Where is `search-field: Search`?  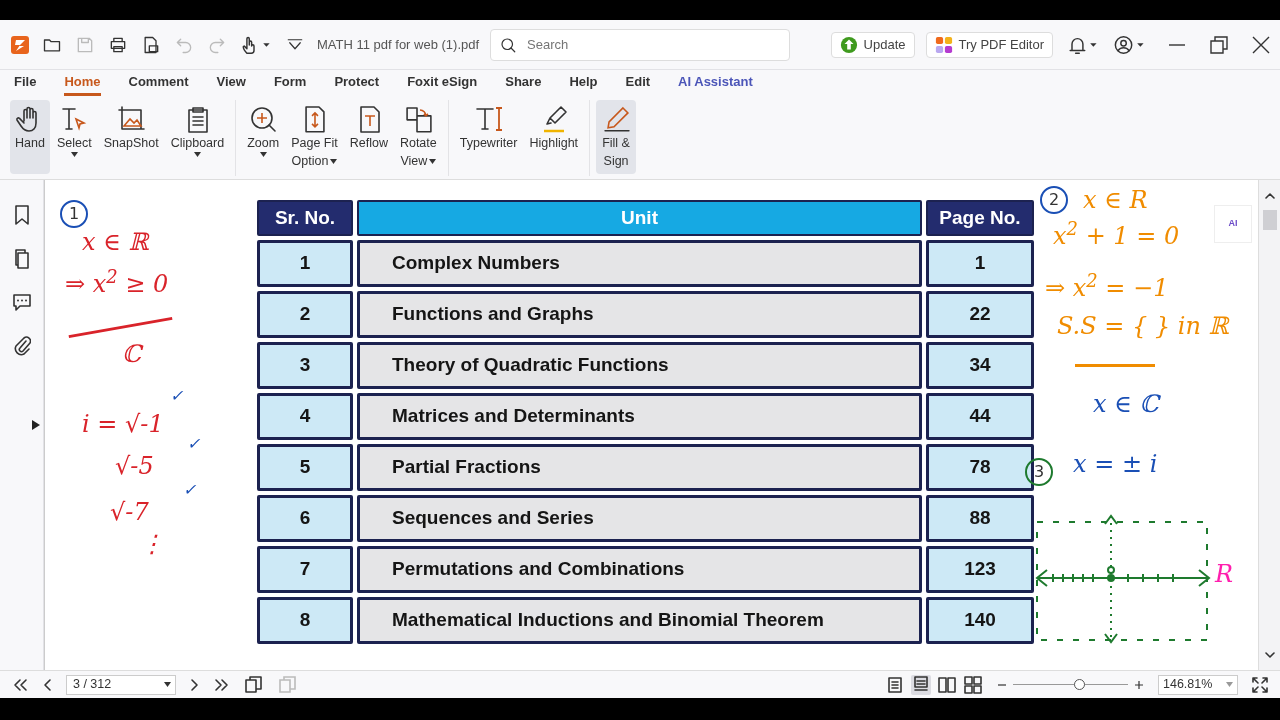
search-field: Search is located at coordinates (650, 44).